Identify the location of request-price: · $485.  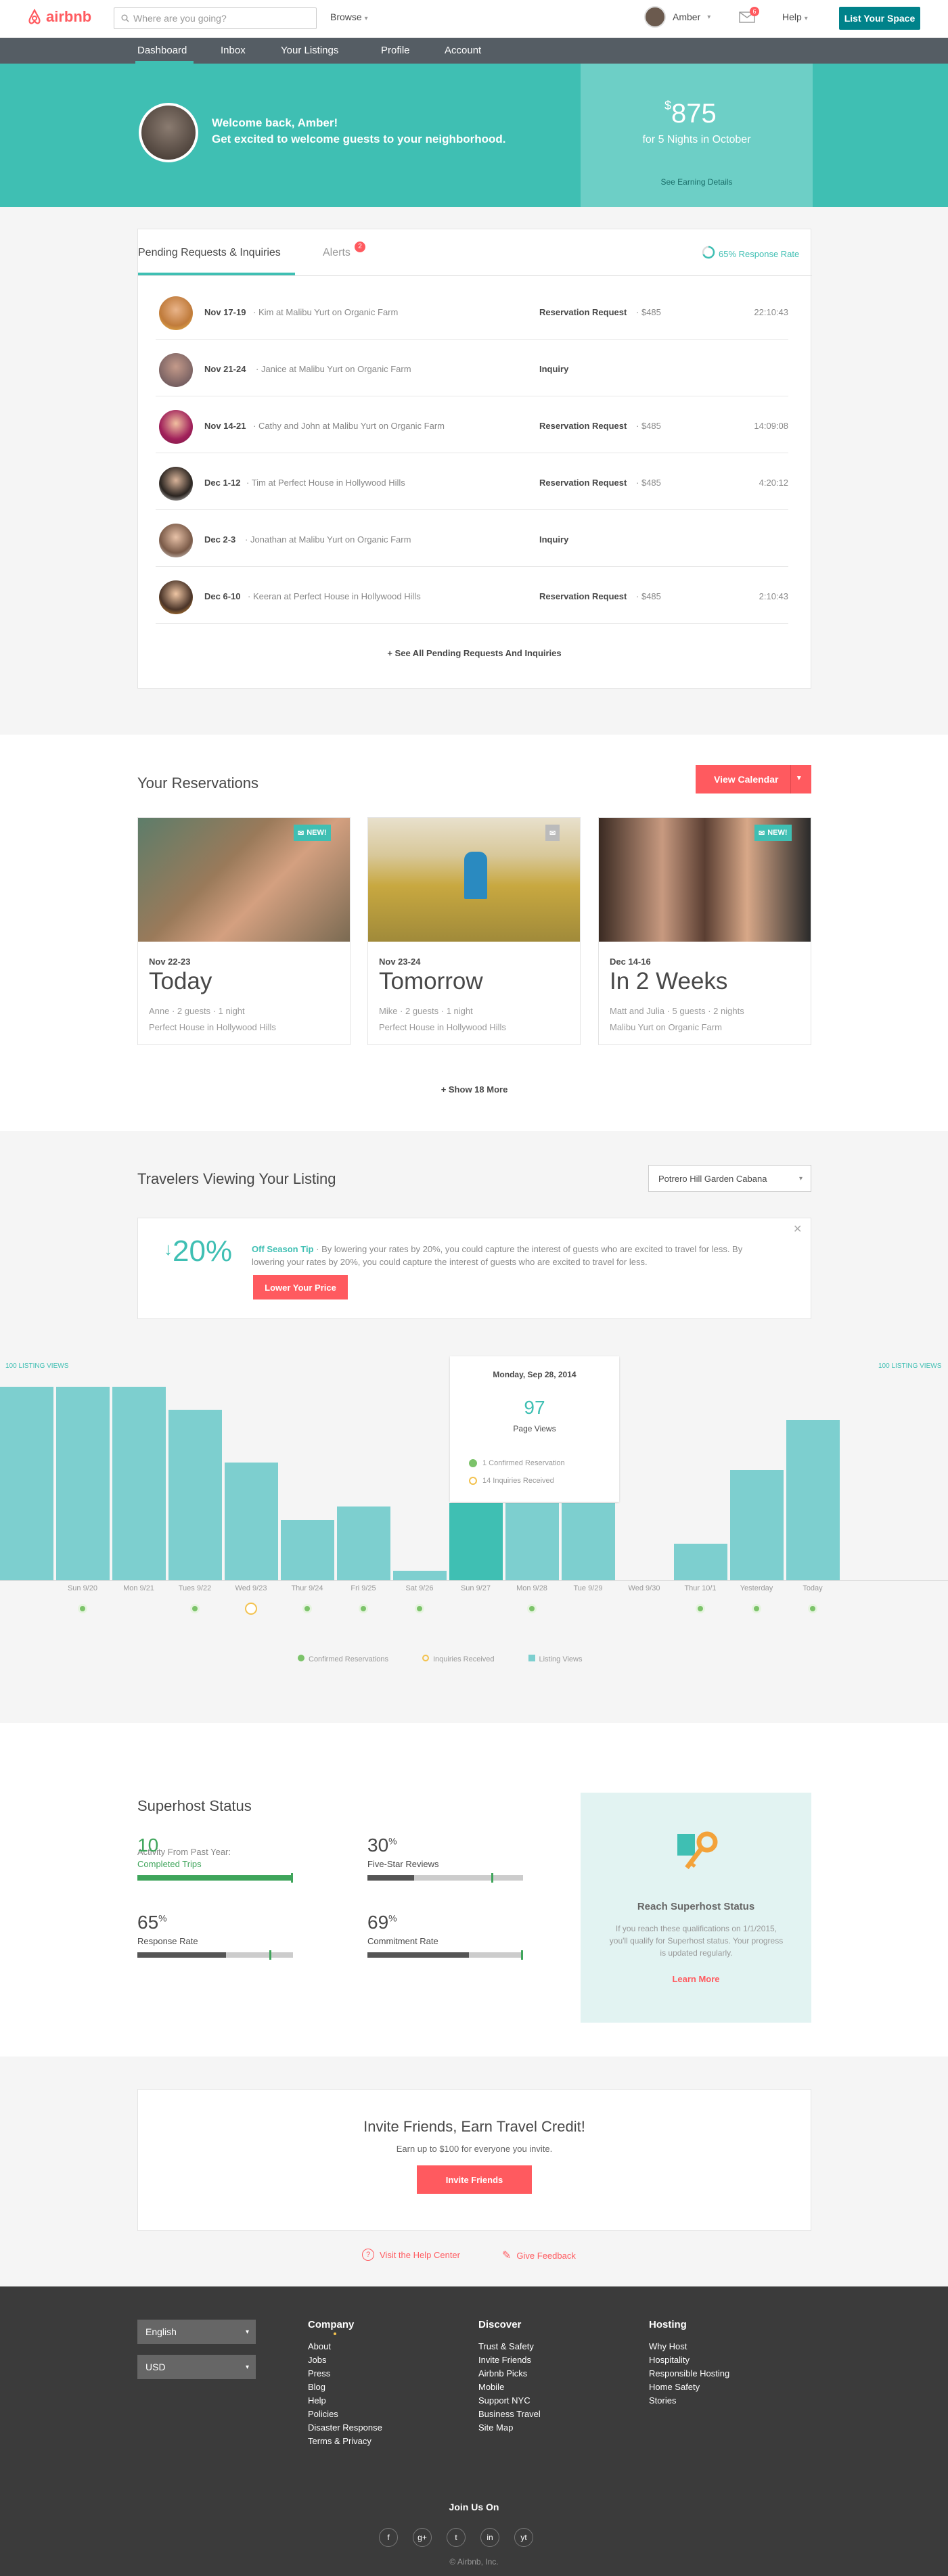
(649, 596).